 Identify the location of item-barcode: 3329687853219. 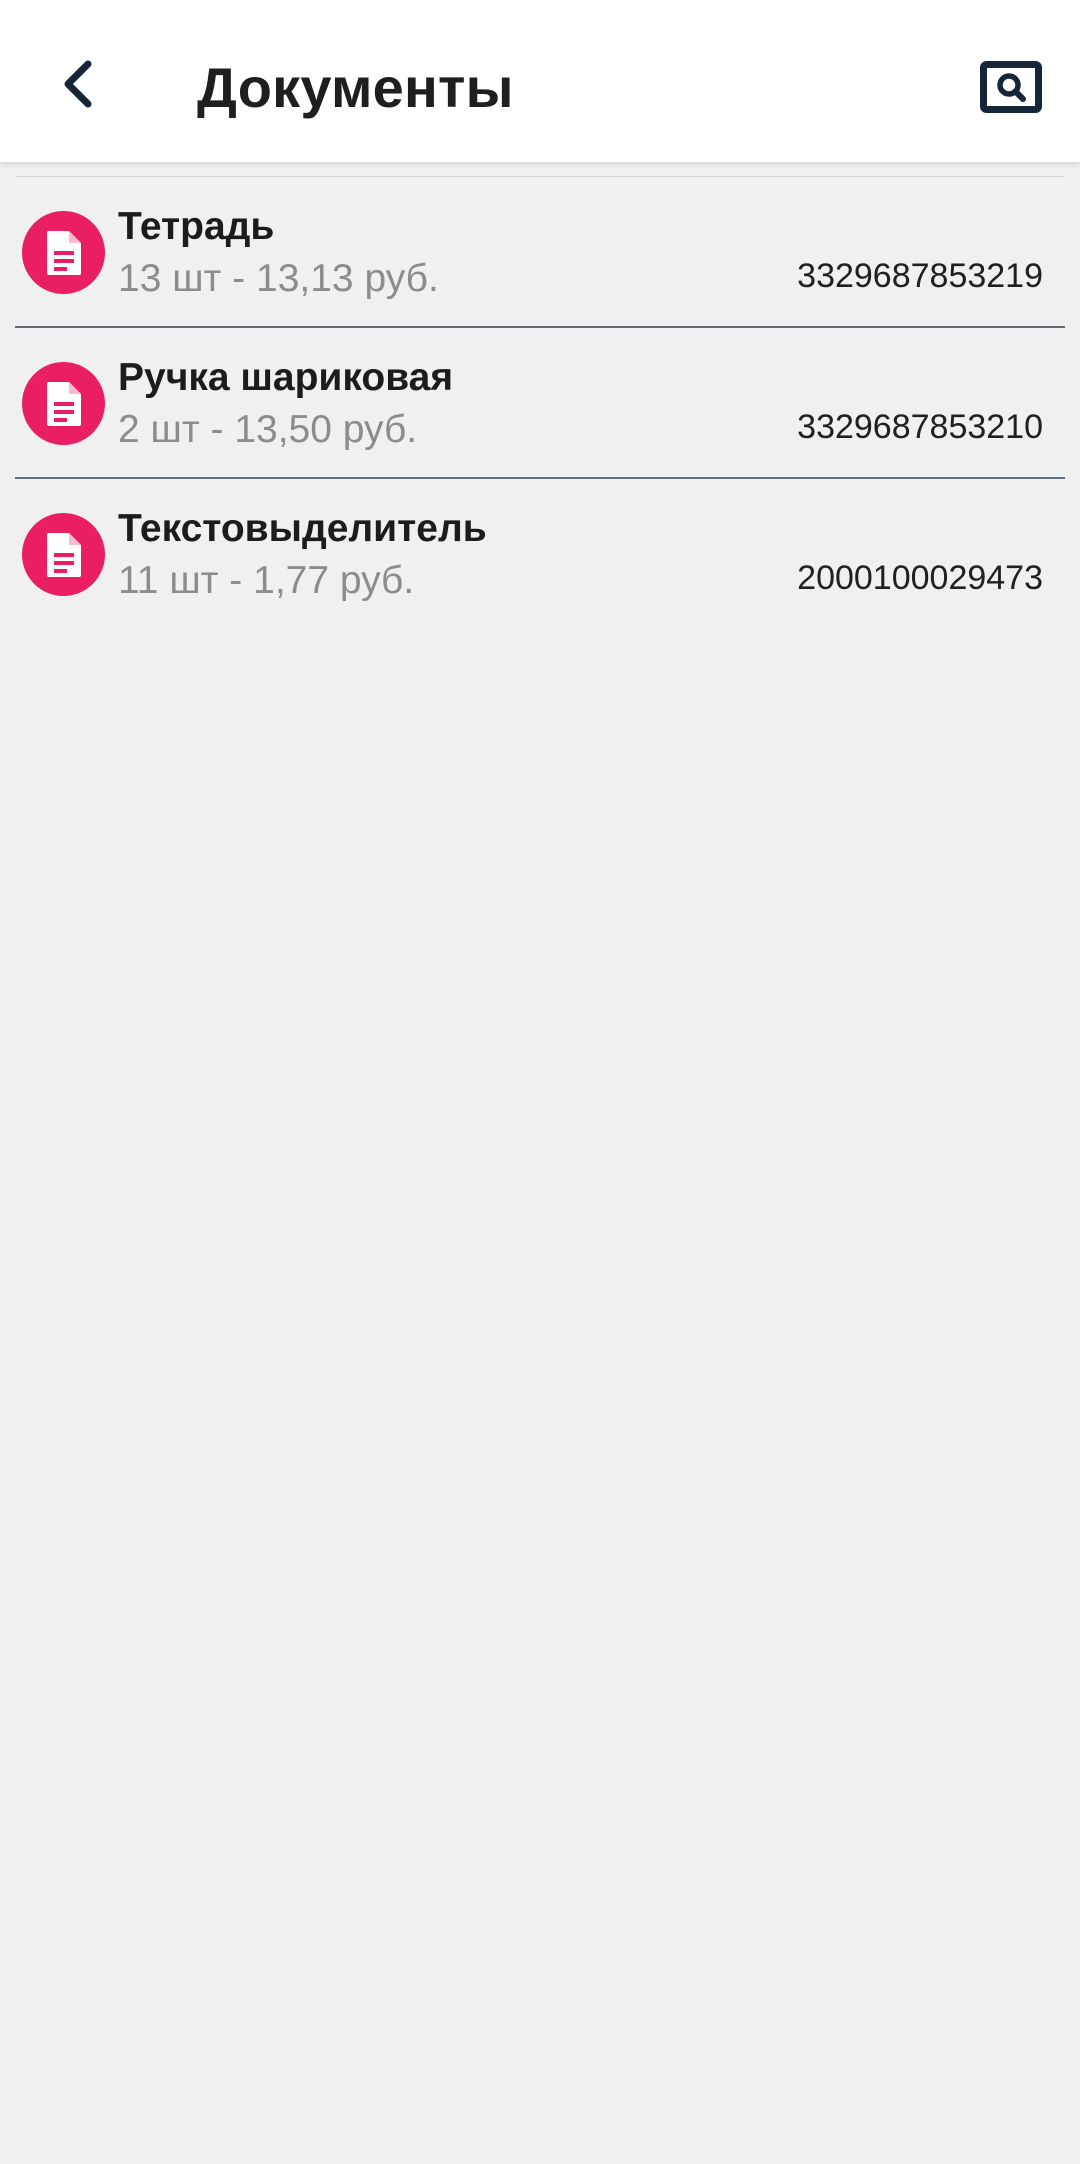
(920, 276).